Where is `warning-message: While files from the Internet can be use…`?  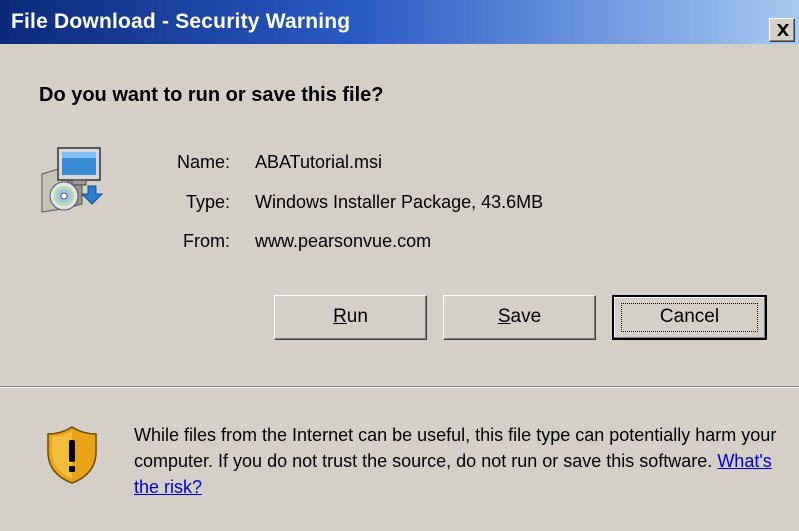 warning-message: While files from the Internet can be use… is located at coordinates (459, 461).